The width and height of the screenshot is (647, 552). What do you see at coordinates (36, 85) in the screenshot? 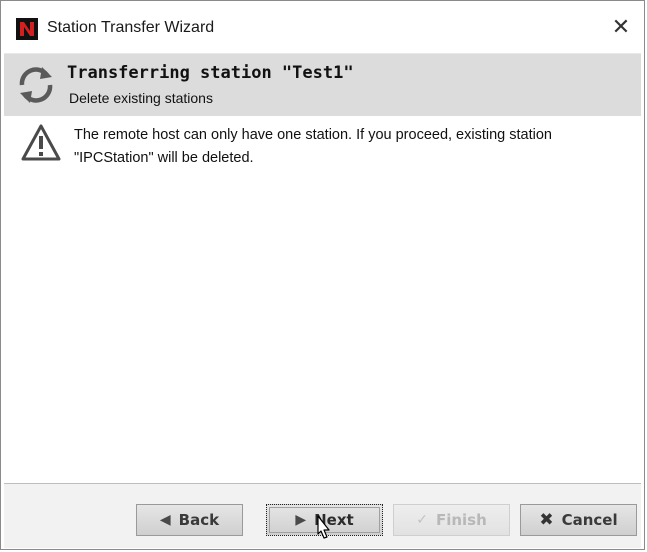
I see `sync-icon` at bounding box center [36, 85].